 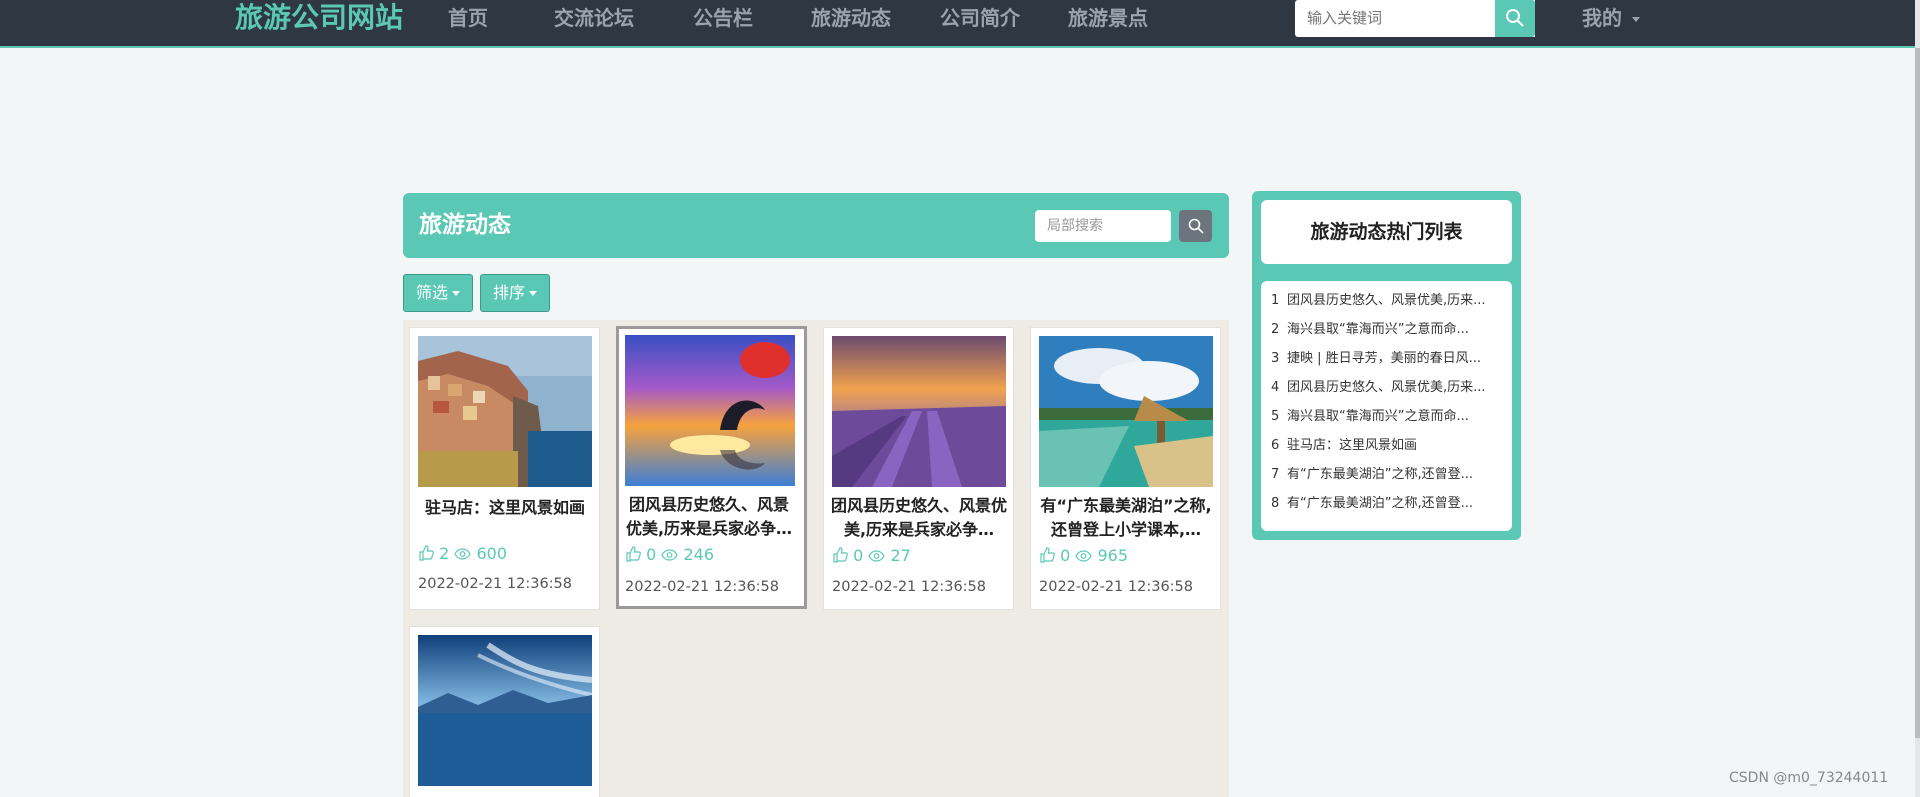 What do you see at coordinates (1386, 232) in the screenshot?
I see `hot-list-title: 旅游动态热门列表` at bounding box center [1386, 232].